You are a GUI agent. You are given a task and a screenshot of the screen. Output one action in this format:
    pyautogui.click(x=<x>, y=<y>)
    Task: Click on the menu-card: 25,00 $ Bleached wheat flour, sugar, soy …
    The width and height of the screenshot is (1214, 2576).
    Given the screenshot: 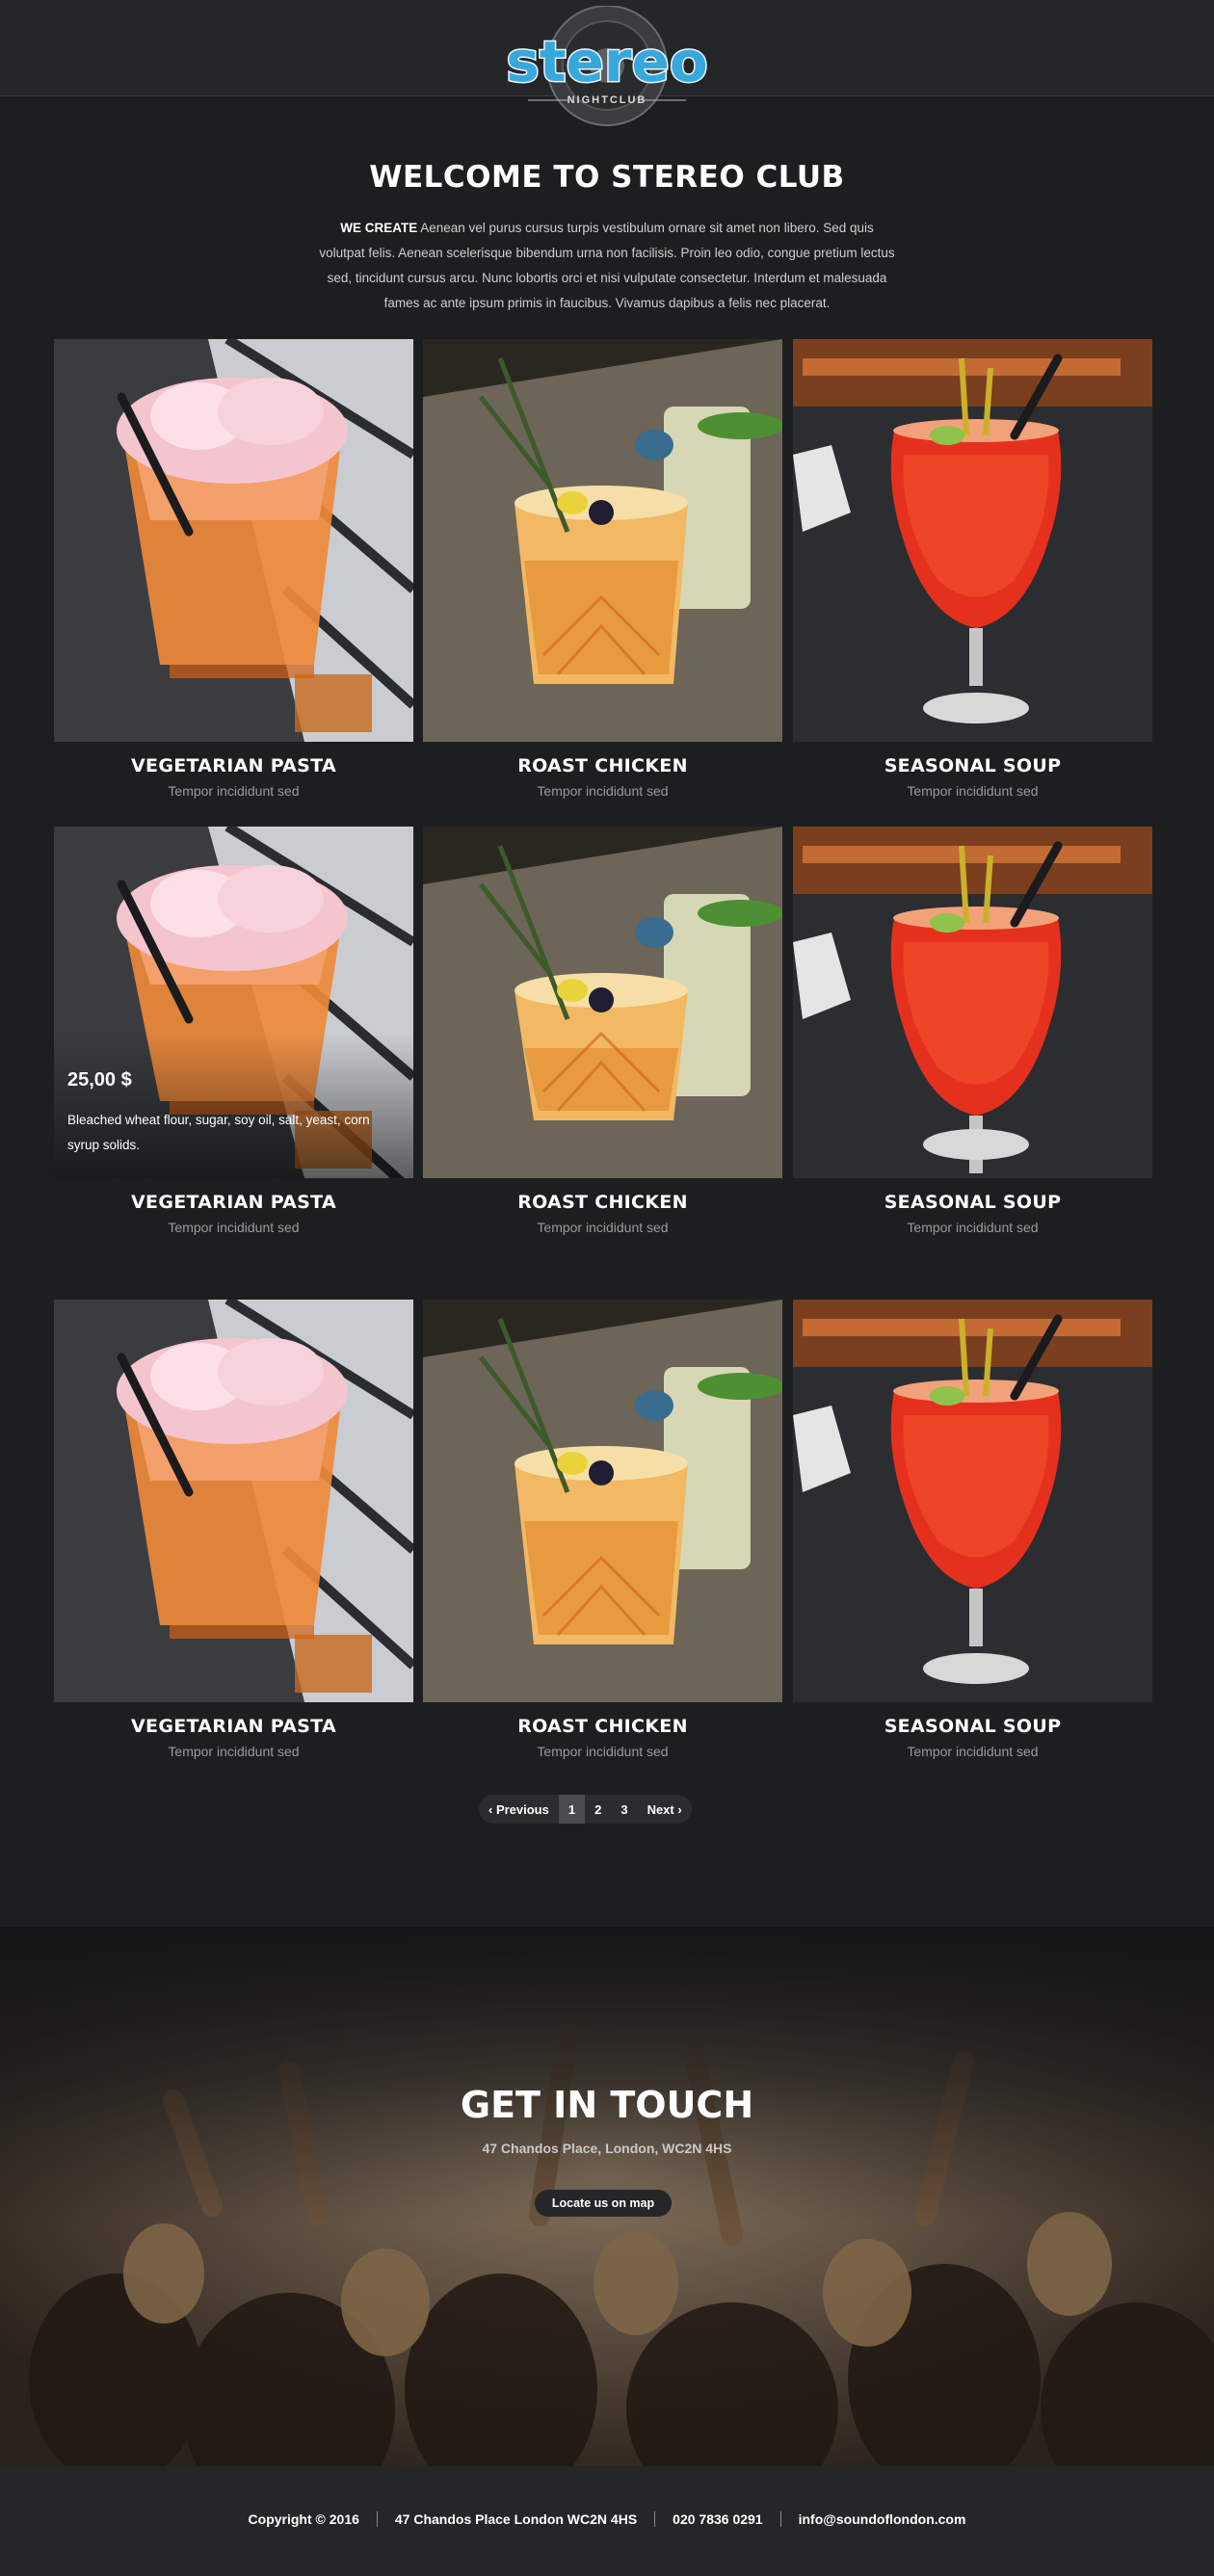 What is the action you would take?
    pyautogui.click(x=234, y=1033)
    